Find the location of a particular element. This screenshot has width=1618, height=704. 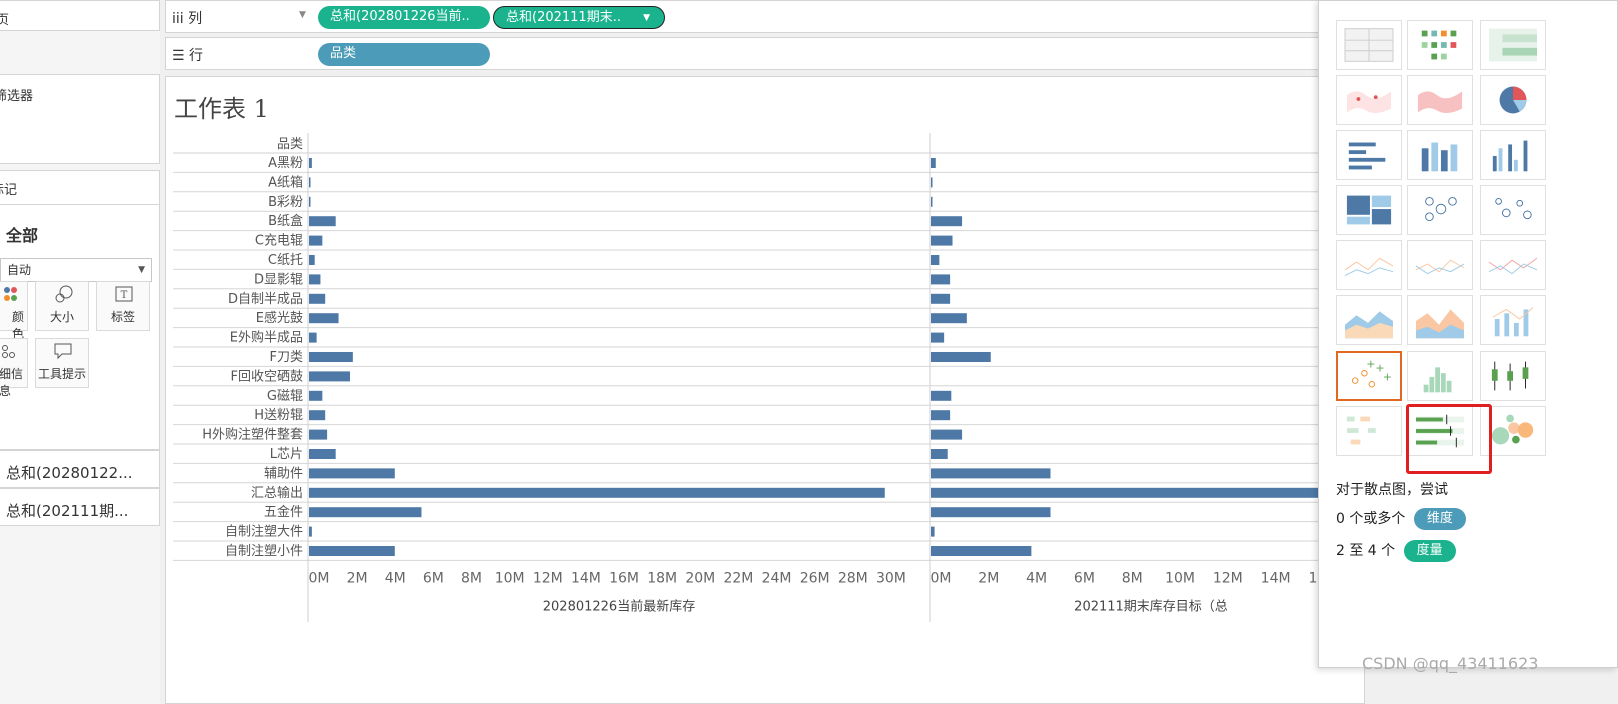

row-pill-category: 品类 is located at coordinates (404, 54).